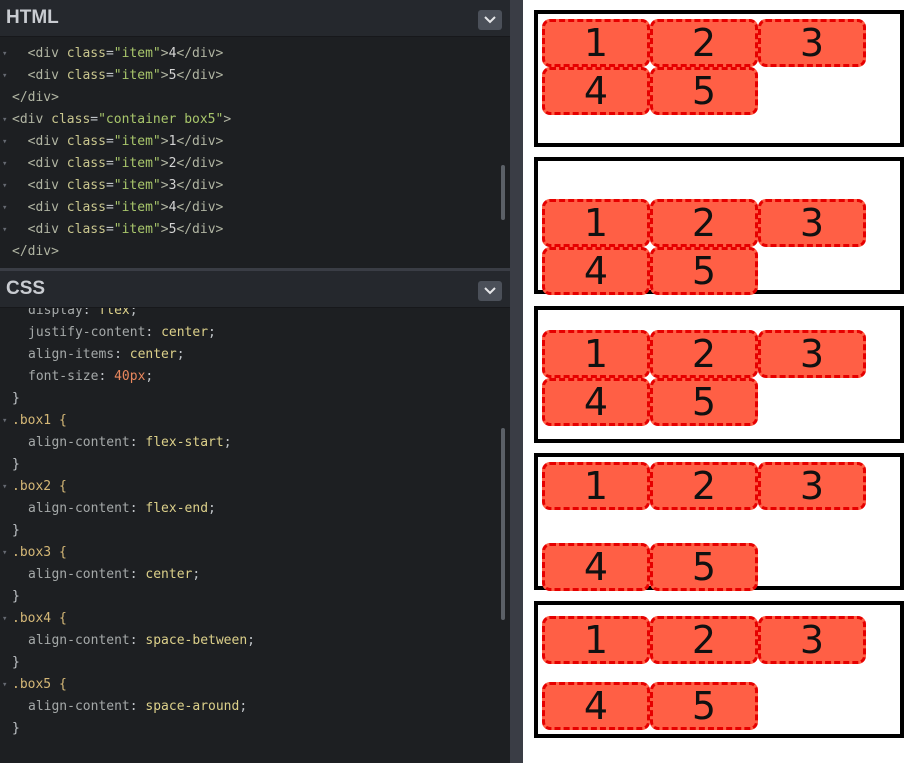 The height and width of the screenshot is (763, 907). What do you see at coordinates (39, 684) in the screenshot?
I see `css-selector: .box5 {` at bounding box center [39, 684].